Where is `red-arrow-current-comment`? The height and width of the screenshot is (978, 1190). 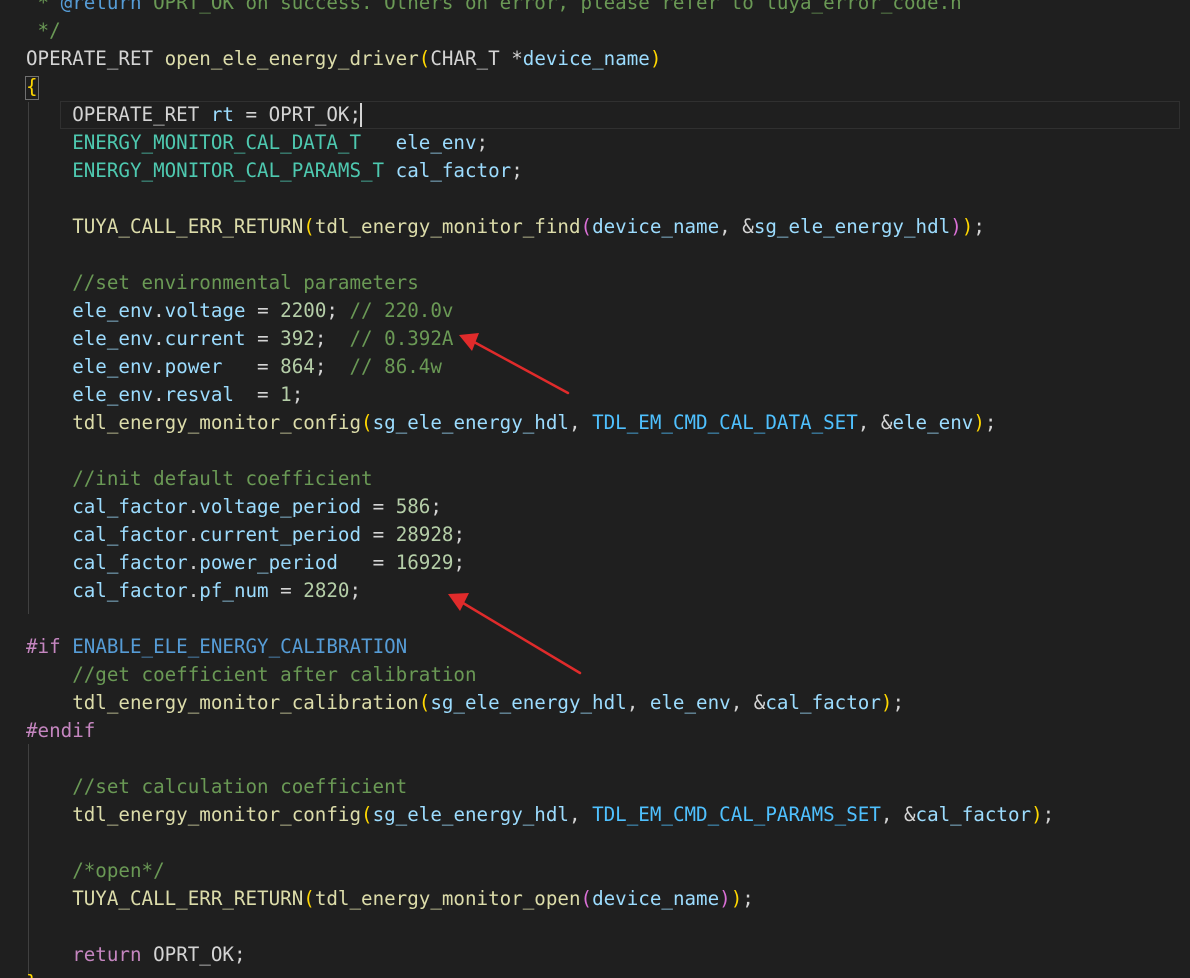
red-arrow-current-comment is located at coordinates (514, 364).